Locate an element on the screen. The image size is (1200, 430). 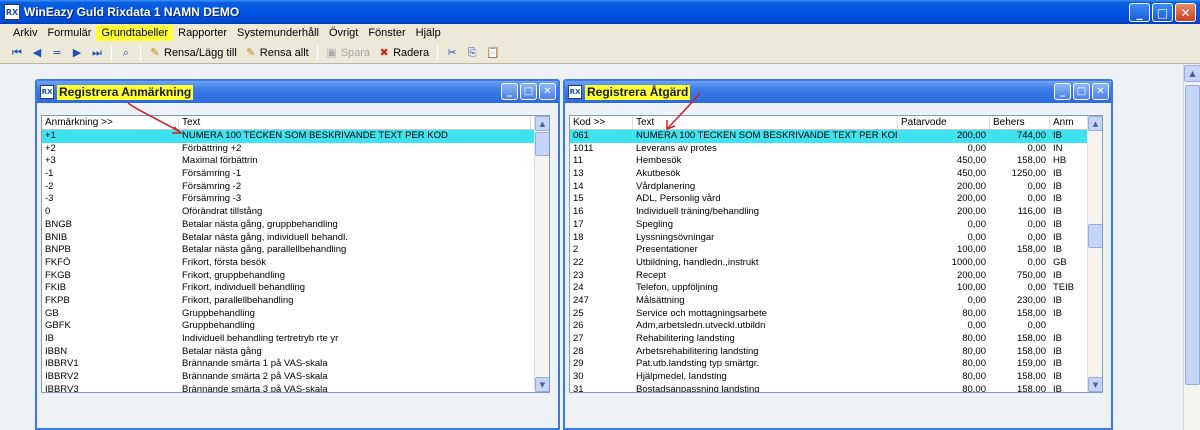
table-row: +3 Maximal förbättrin is located at coordinates (295, 161).